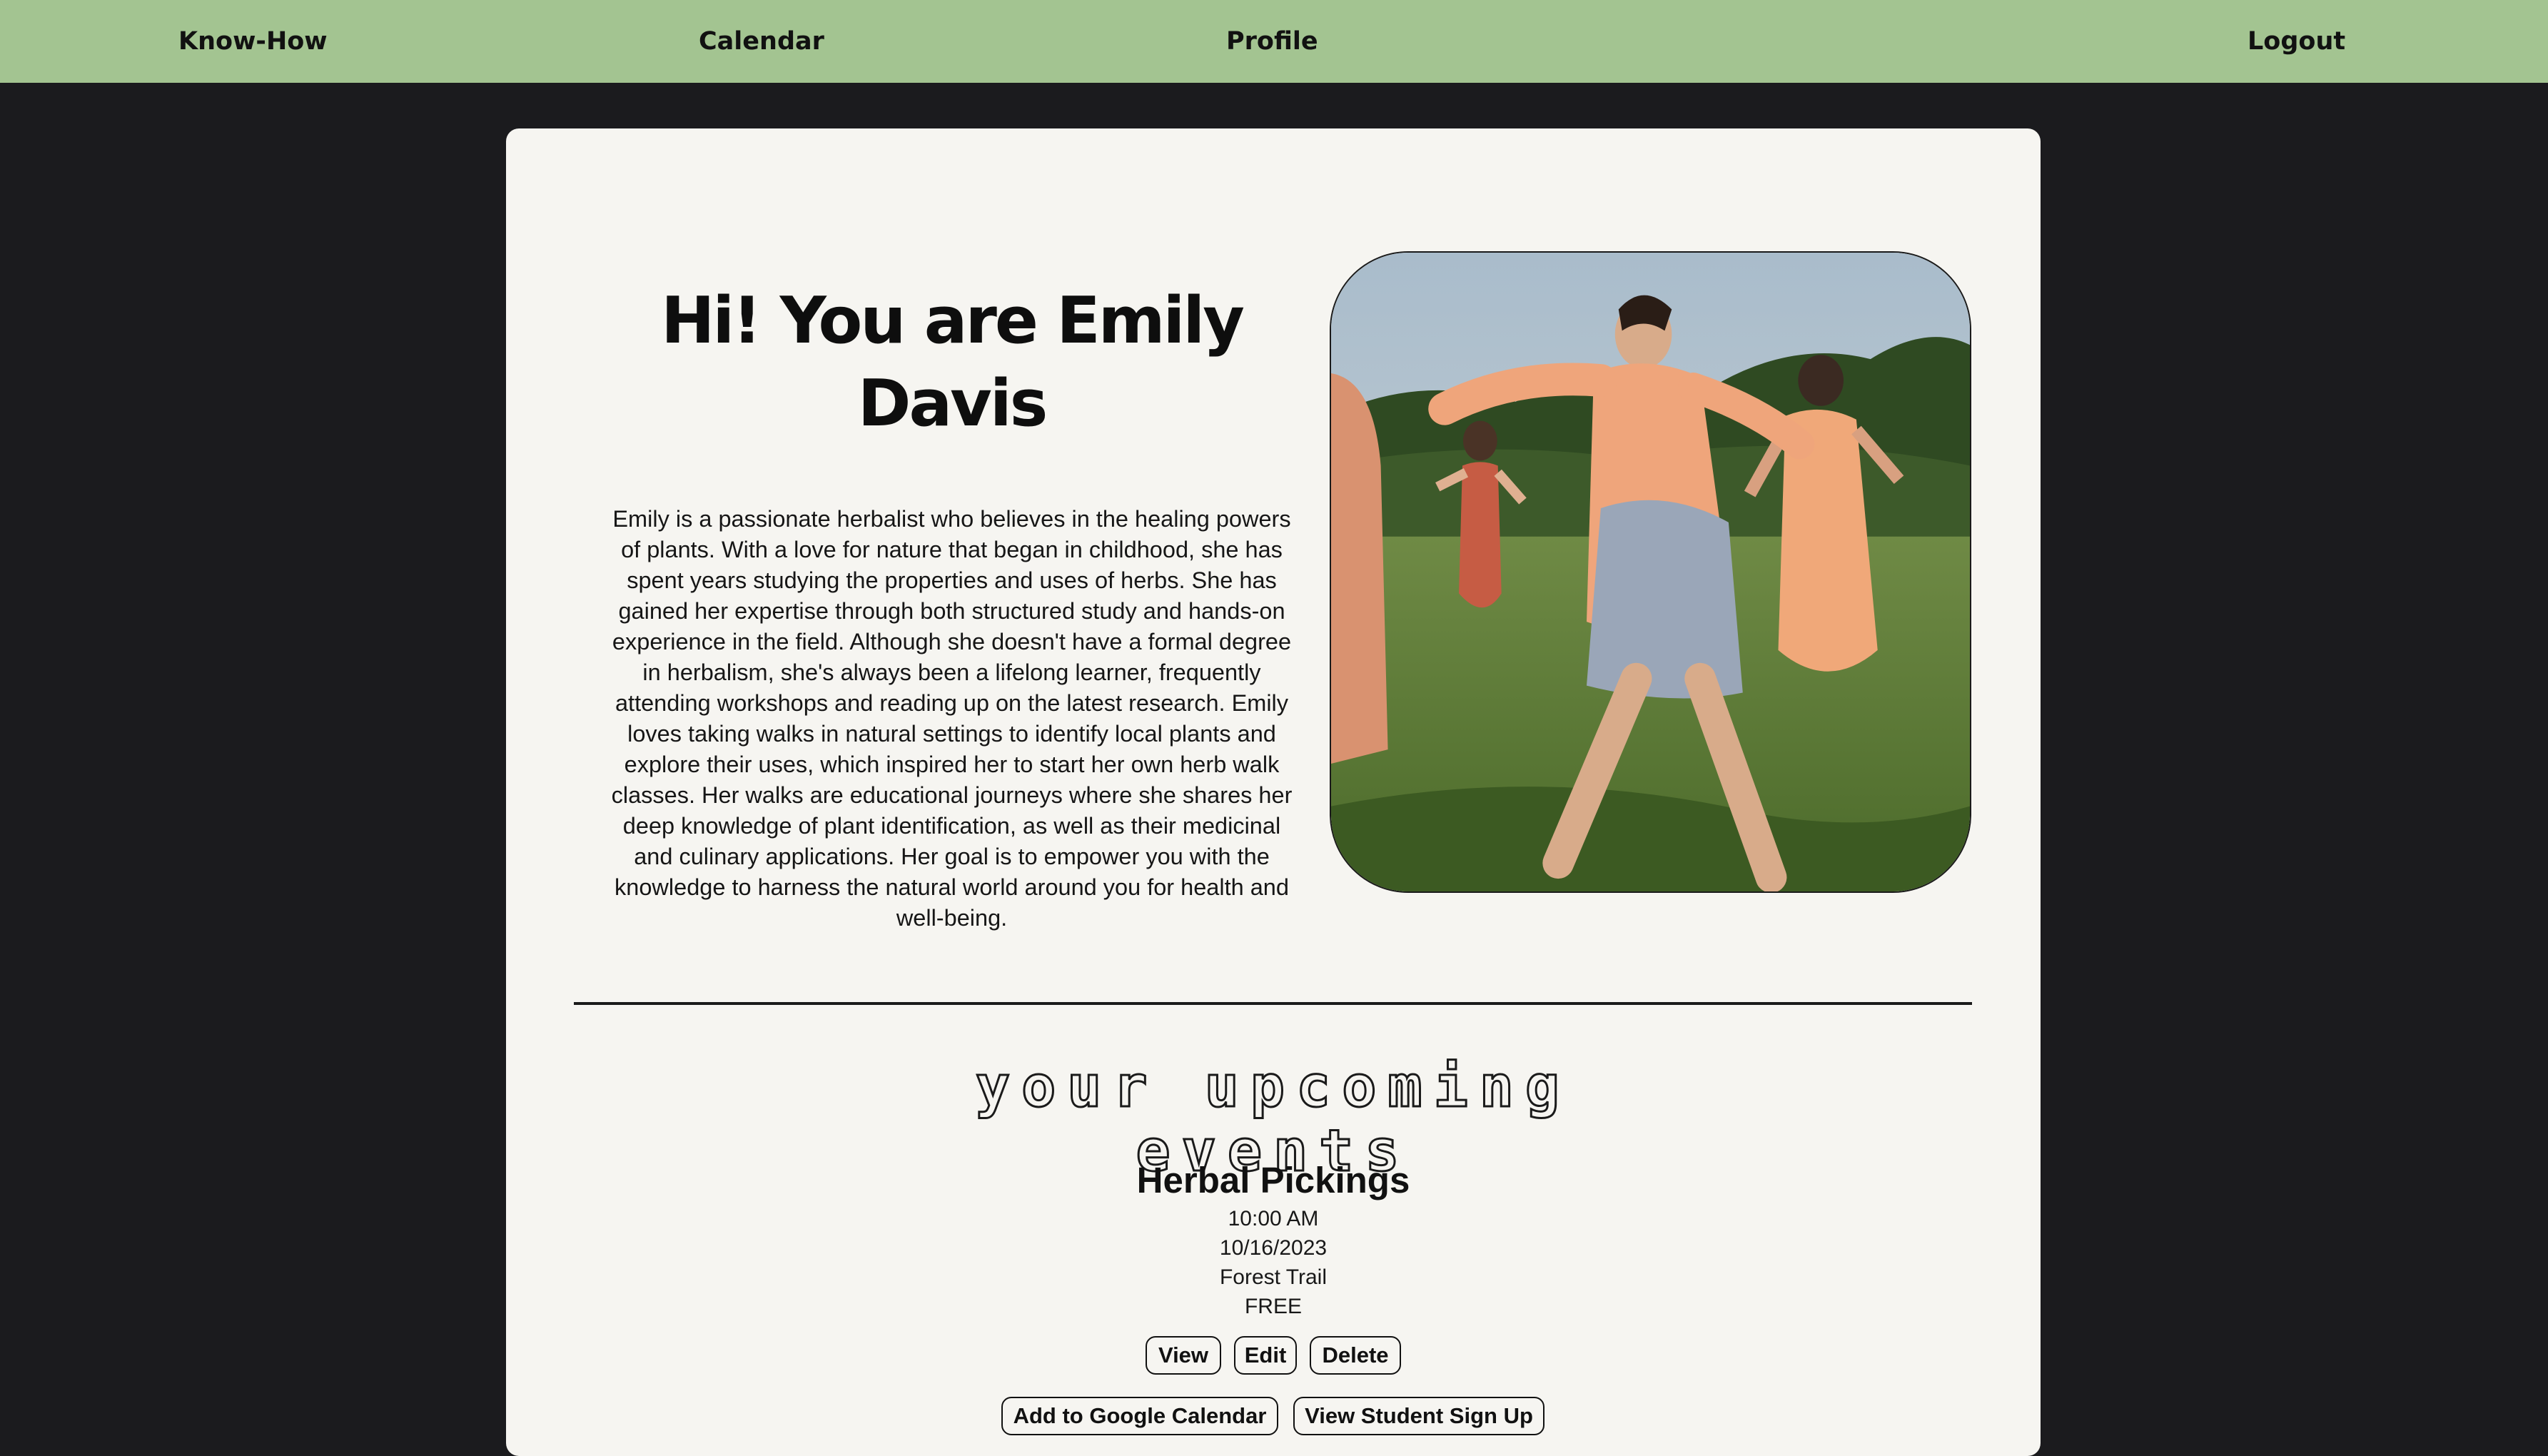  Describe the element at coordinates (1419, 1416) in the screenshot. I see `view-student-signup-button: View Student Sign Up` at that location.